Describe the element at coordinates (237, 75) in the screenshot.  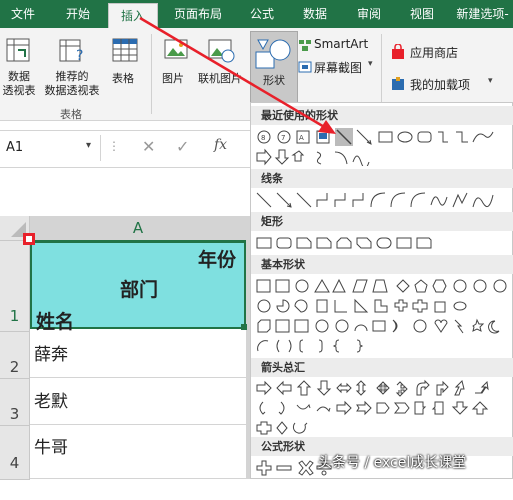
I see `annotation-arrow` at that location.